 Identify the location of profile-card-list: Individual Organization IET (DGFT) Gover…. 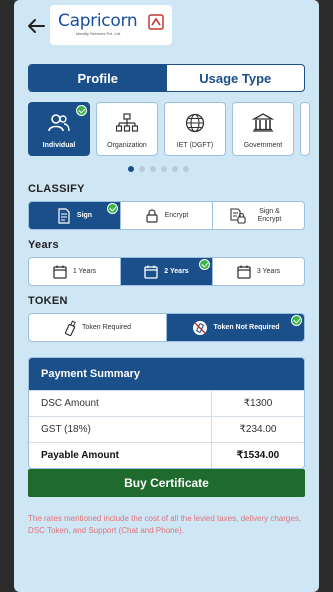
(169, 129).